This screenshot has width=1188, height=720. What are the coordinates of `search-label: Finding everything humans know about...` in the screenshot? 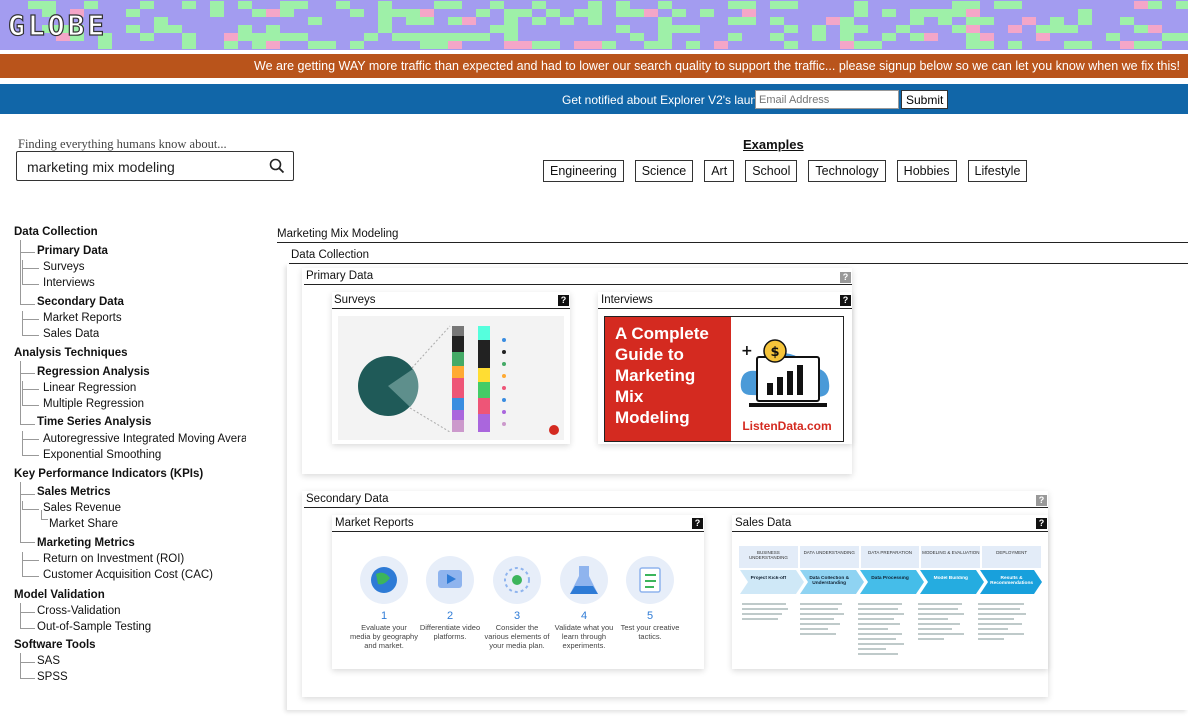 It's located at (122, 144).